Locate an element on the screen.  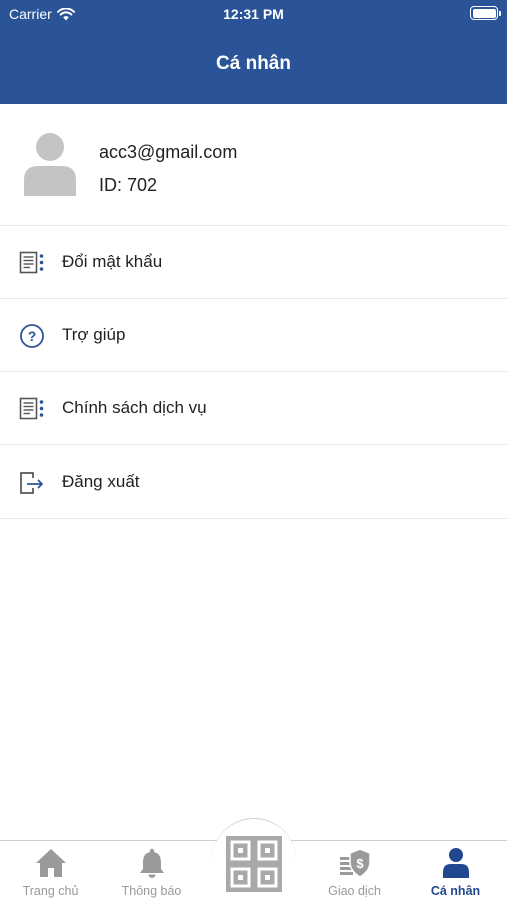
tab-home: Trang chủ is located at coordinates (50, 870).